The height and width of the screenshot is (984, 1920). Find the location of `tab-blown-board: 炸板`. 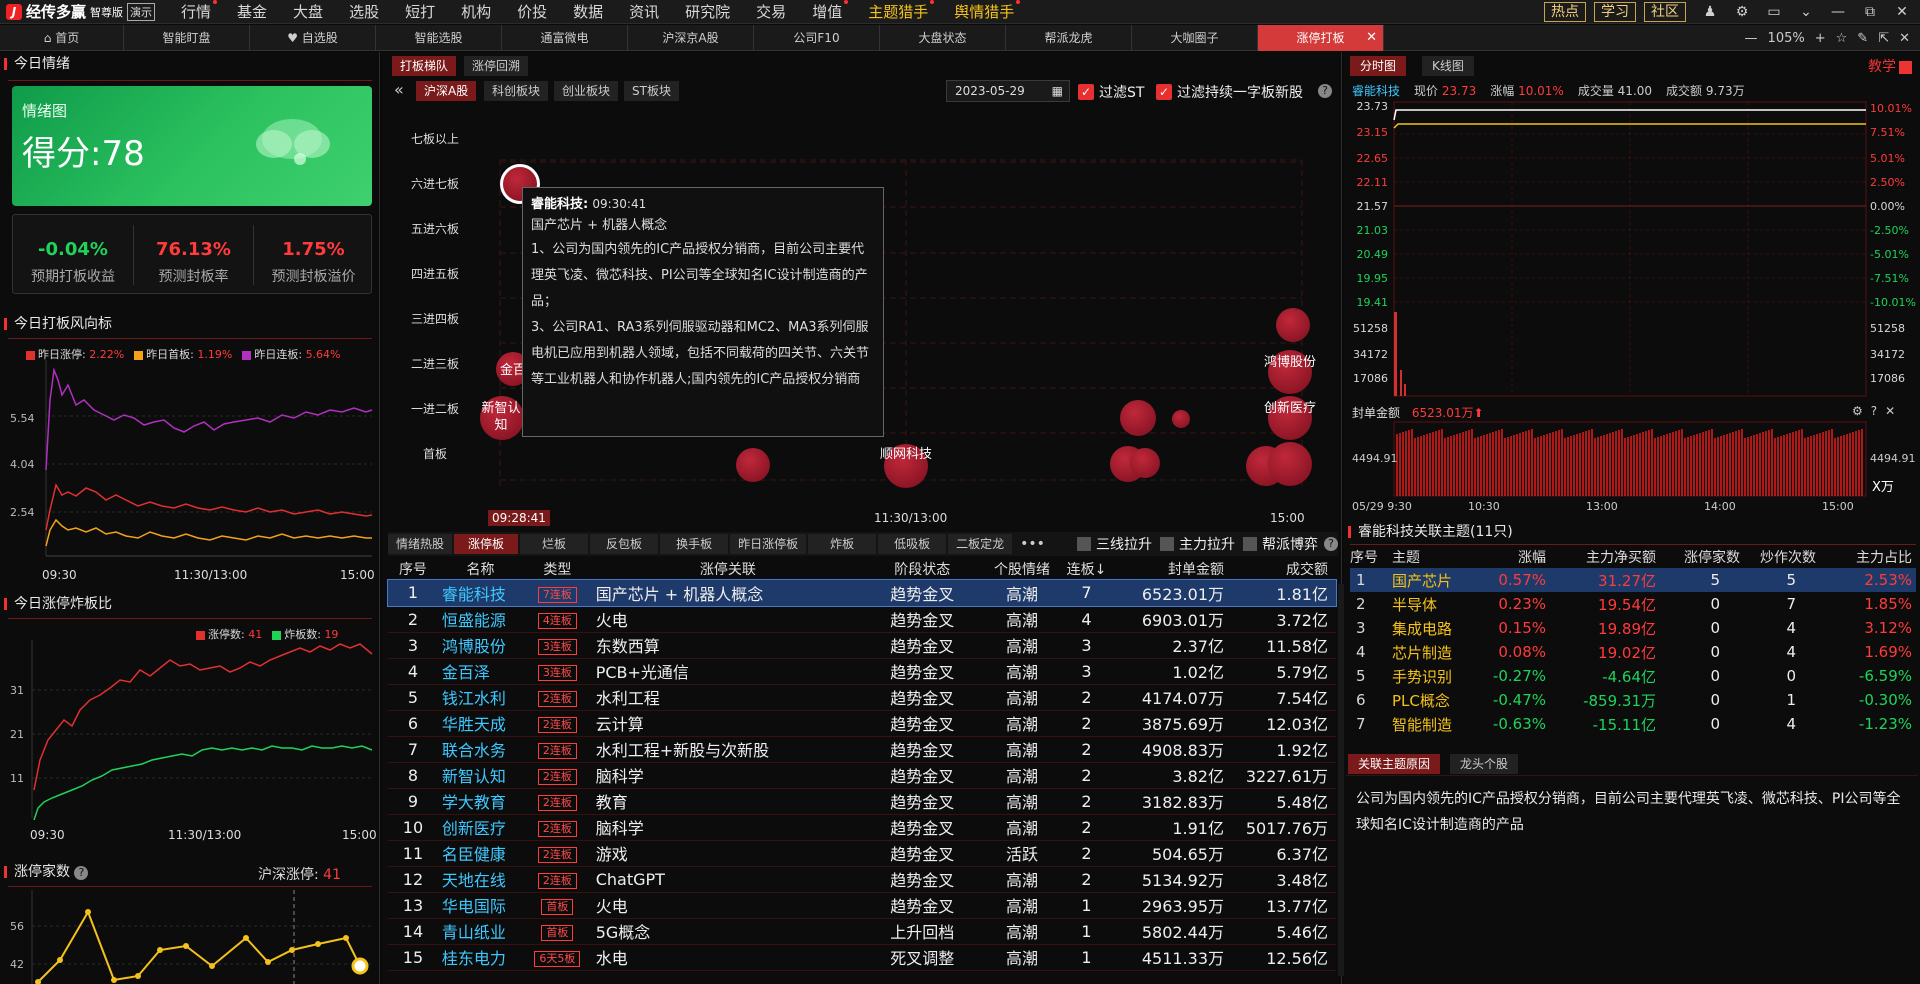

tab-blown-board: 炸板 is located at coordinates (842, 544).